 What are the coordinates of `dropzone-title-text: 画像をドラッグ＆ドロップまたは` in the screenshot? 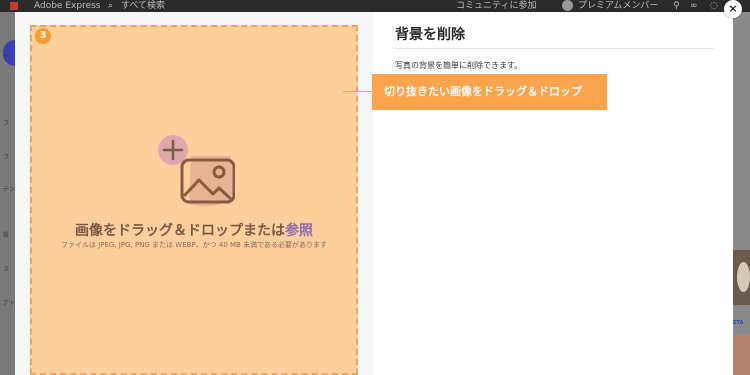 It's located at (180, 231).